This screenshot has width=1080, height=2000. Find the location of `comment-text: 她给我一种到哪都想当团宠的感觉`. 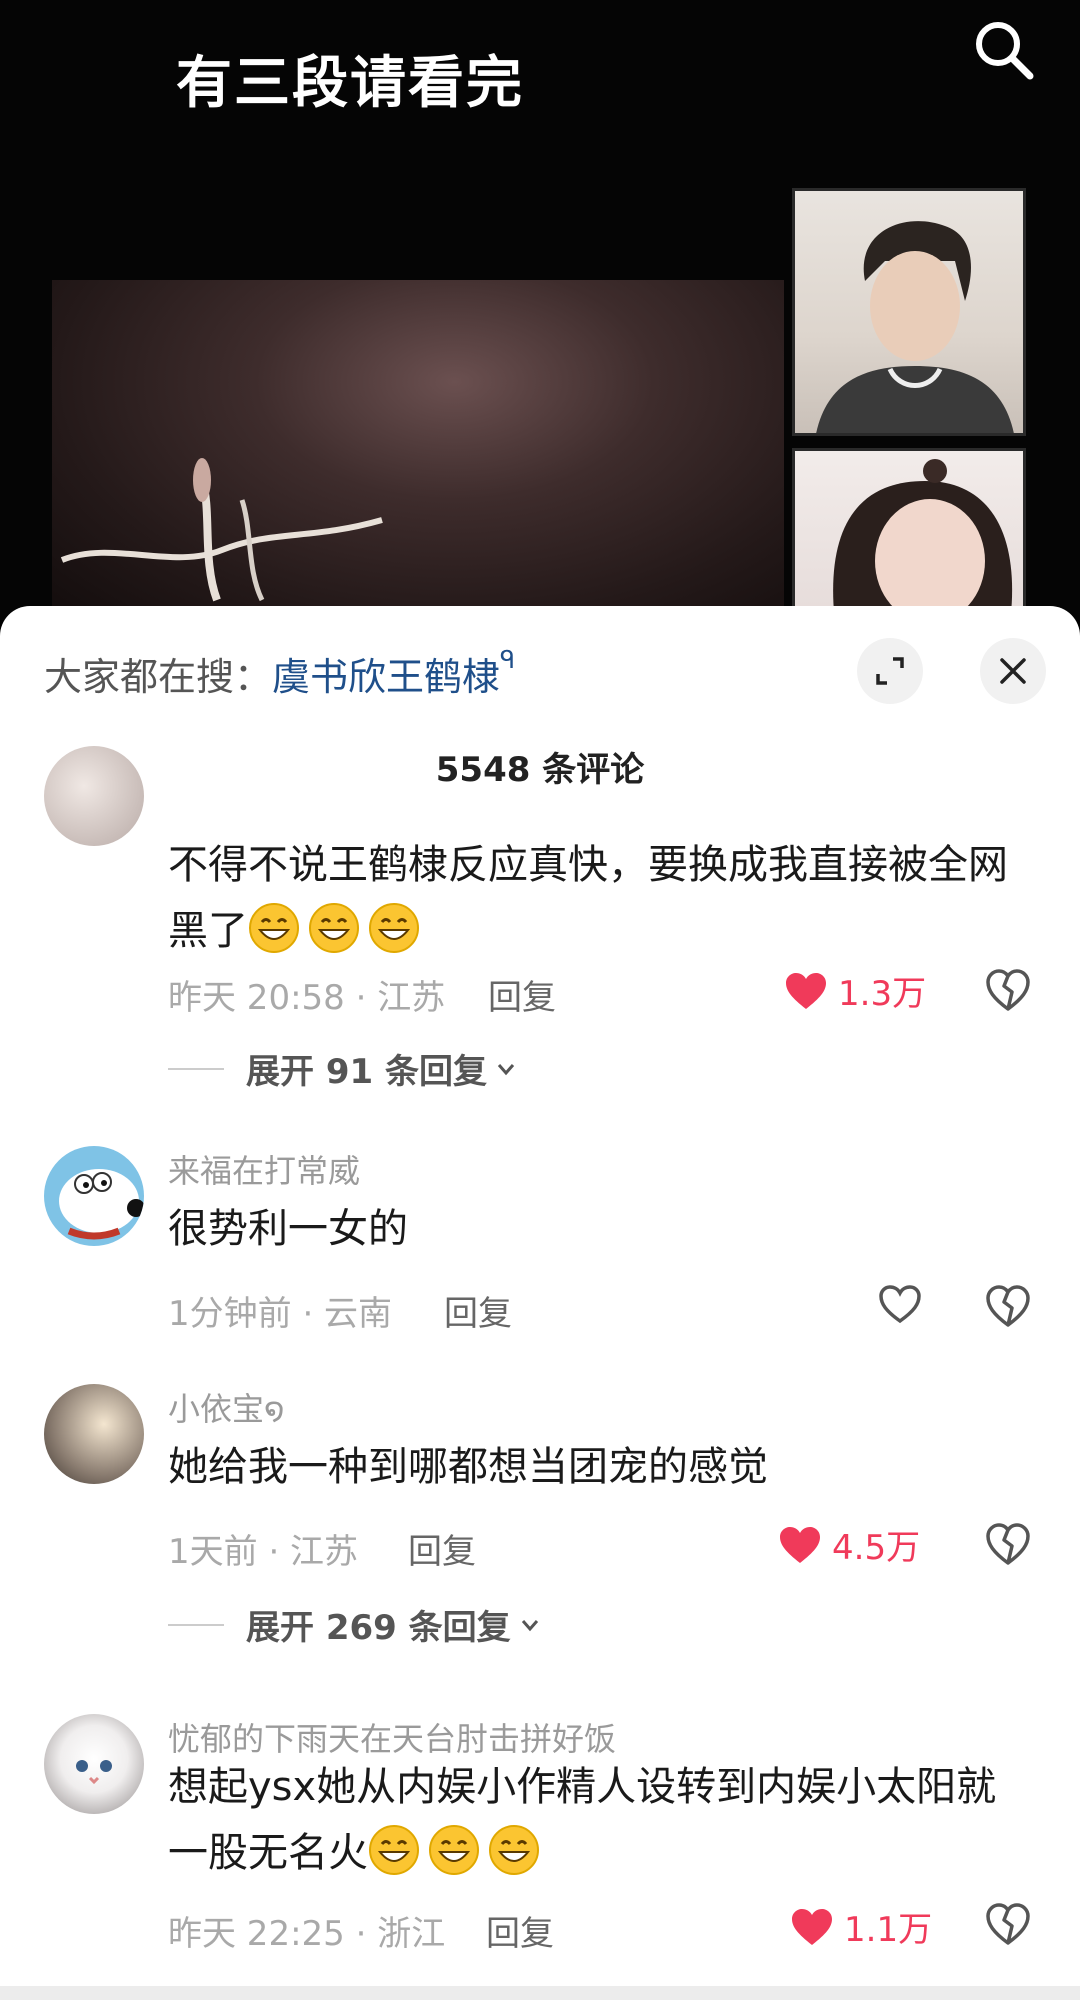

comment-text: 她给我一种到哪都想当团宠的感觉 is located at coordinates (468, 1467).